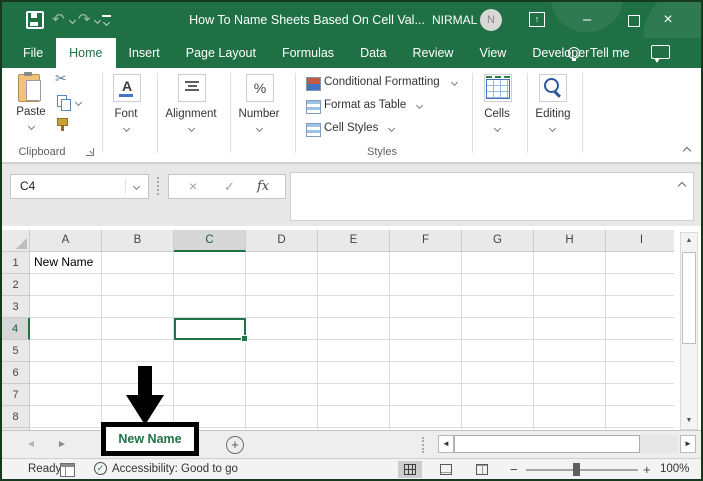 Image resolution: width=703 pixels, height=481 pixels. What do you see at coordinates (62, 124) in the screenshot?
I see `format-painter-icon` at bounding box center [62, 124].